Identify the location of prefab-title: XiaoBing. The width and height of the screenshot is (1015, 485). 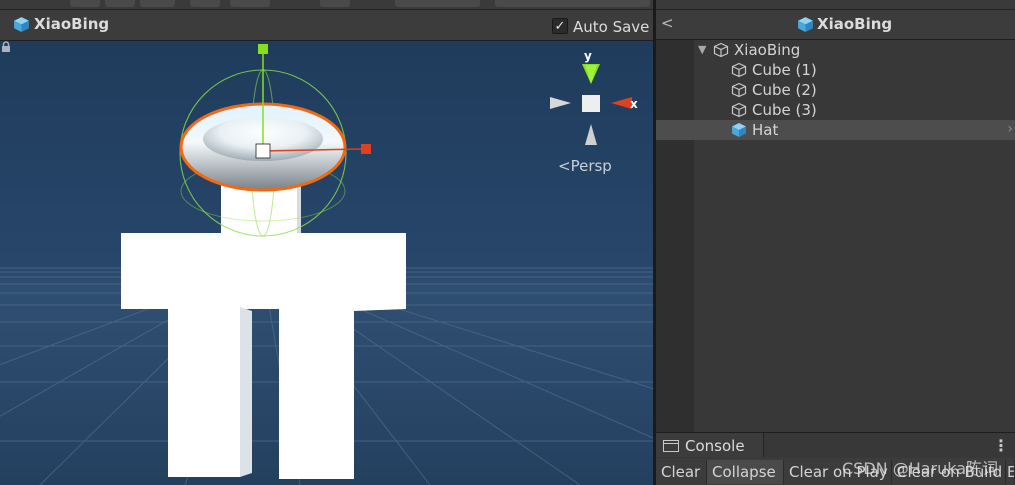
(71, 24).